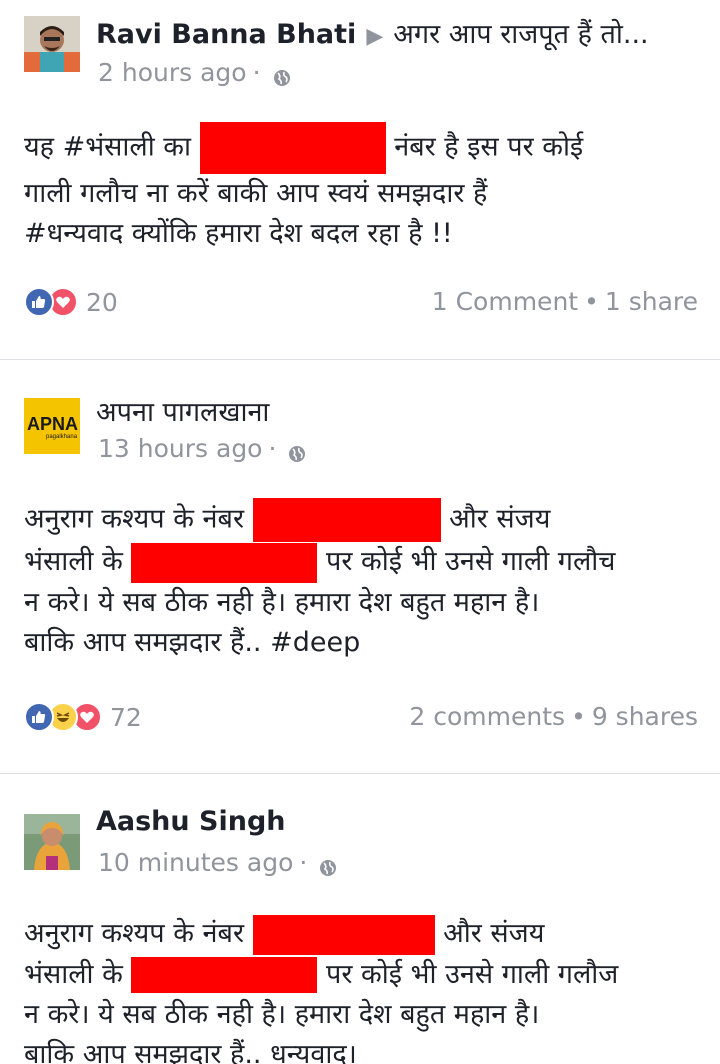 Image resolution: width=720 pixels, height=1064 pixels. What do you see at coordinates (645, 716) in the screenshot?
I see `shares-link: 9 shares` at bounding box center [645, 716].